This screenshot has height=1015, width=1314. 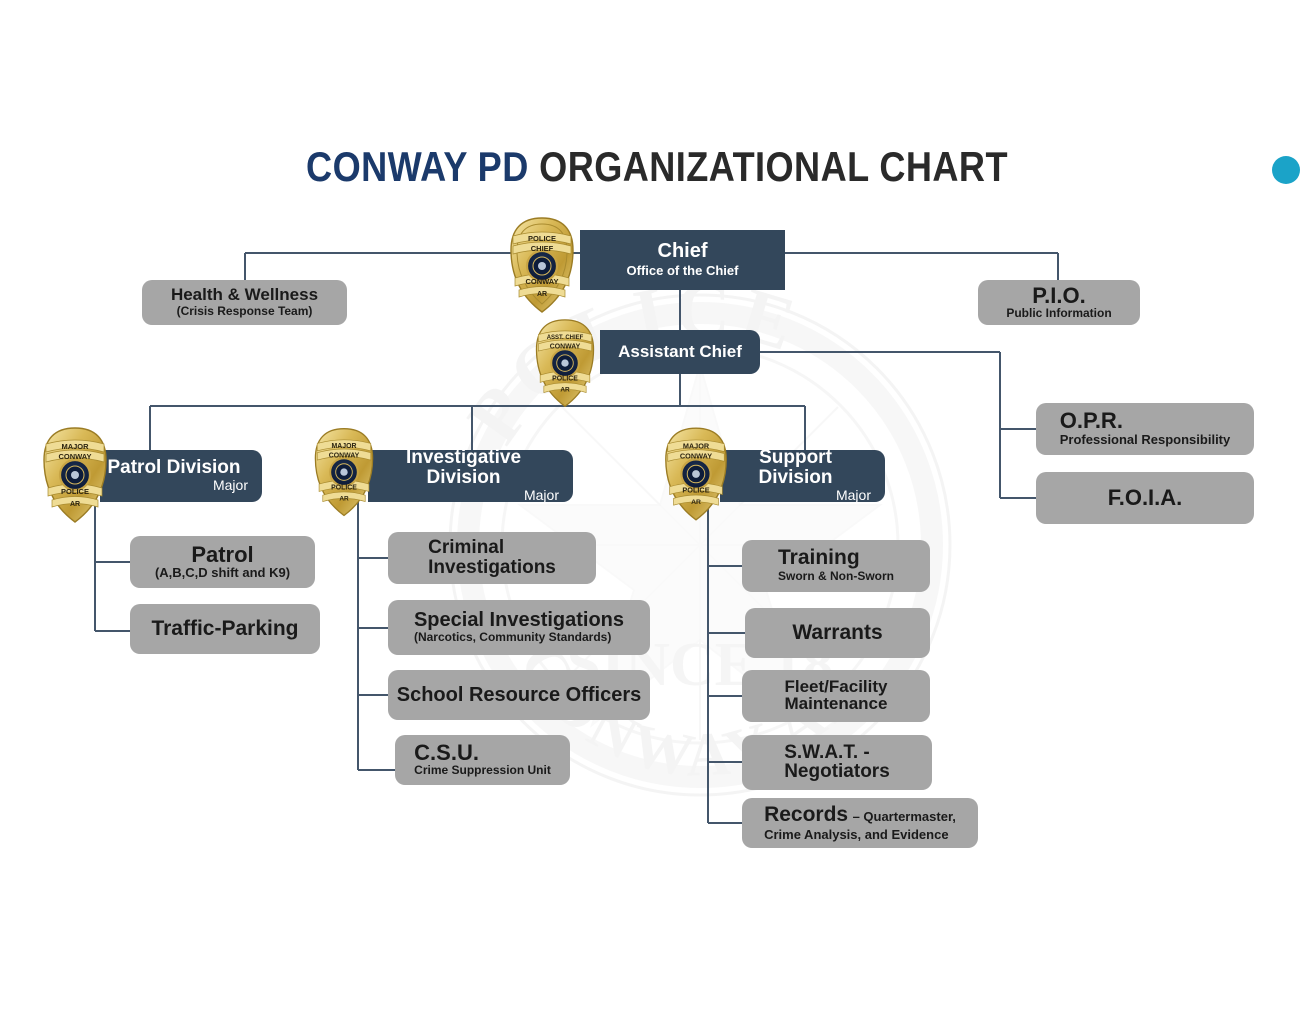 What do you see at coordinates (542, 248) in the screenshot?
I see `svg-text: CHIEF` at bounding box center [542, 248].